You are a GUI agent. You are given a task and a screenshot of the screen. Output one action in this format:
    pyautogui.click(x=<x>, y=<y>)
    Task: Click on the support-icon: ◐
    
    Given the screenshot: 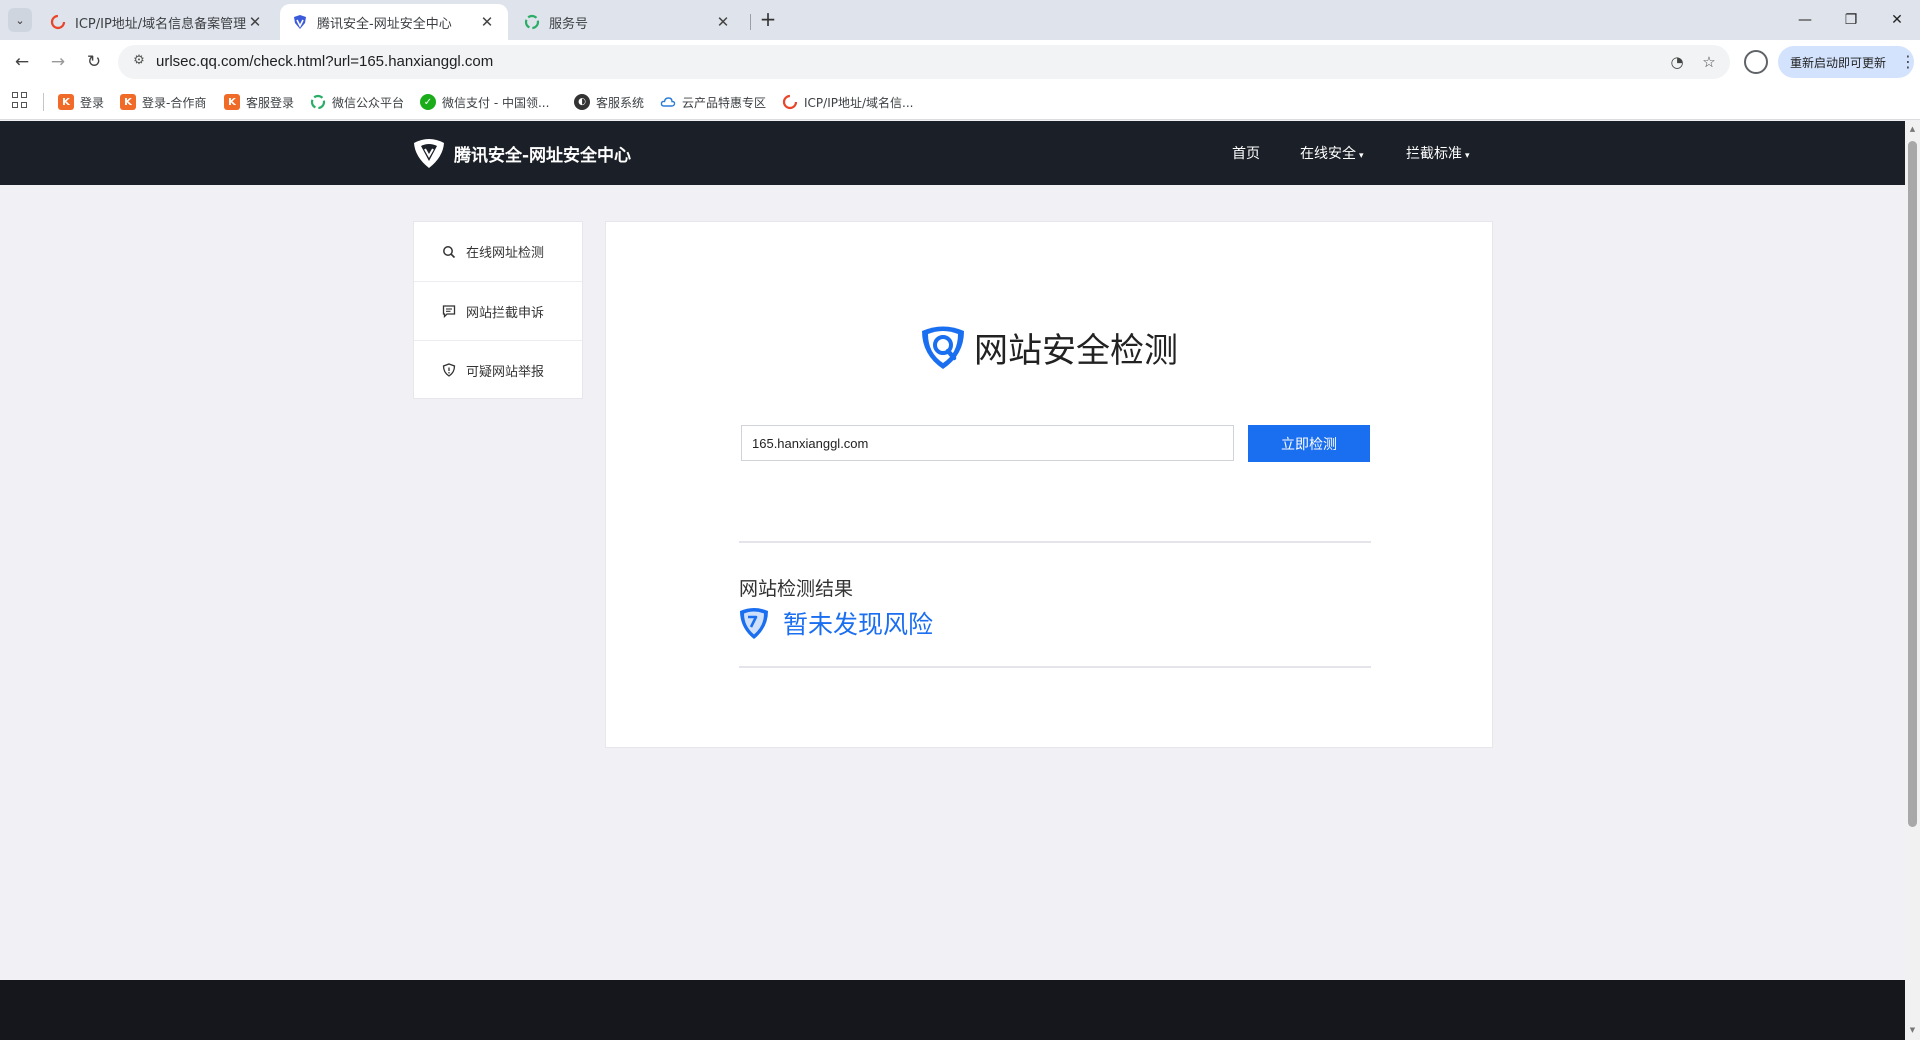 What is the action you would take?
    pyautogui.click(x=582, y=102)
    